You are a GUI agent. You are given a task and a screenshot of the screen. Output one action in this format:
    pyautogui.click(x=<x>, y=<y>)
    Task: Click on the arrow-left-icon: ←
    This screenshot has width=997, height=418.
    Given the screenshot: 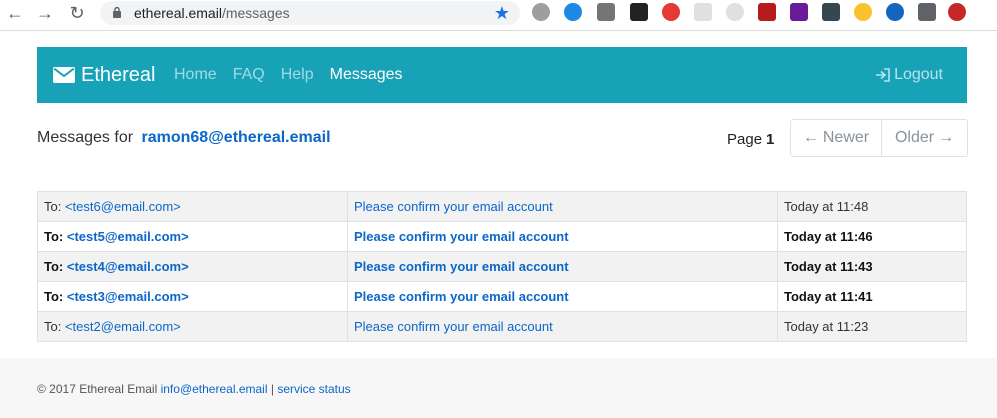 What is the action you would take?
    pyautogui.click(x=810, y=137)
    